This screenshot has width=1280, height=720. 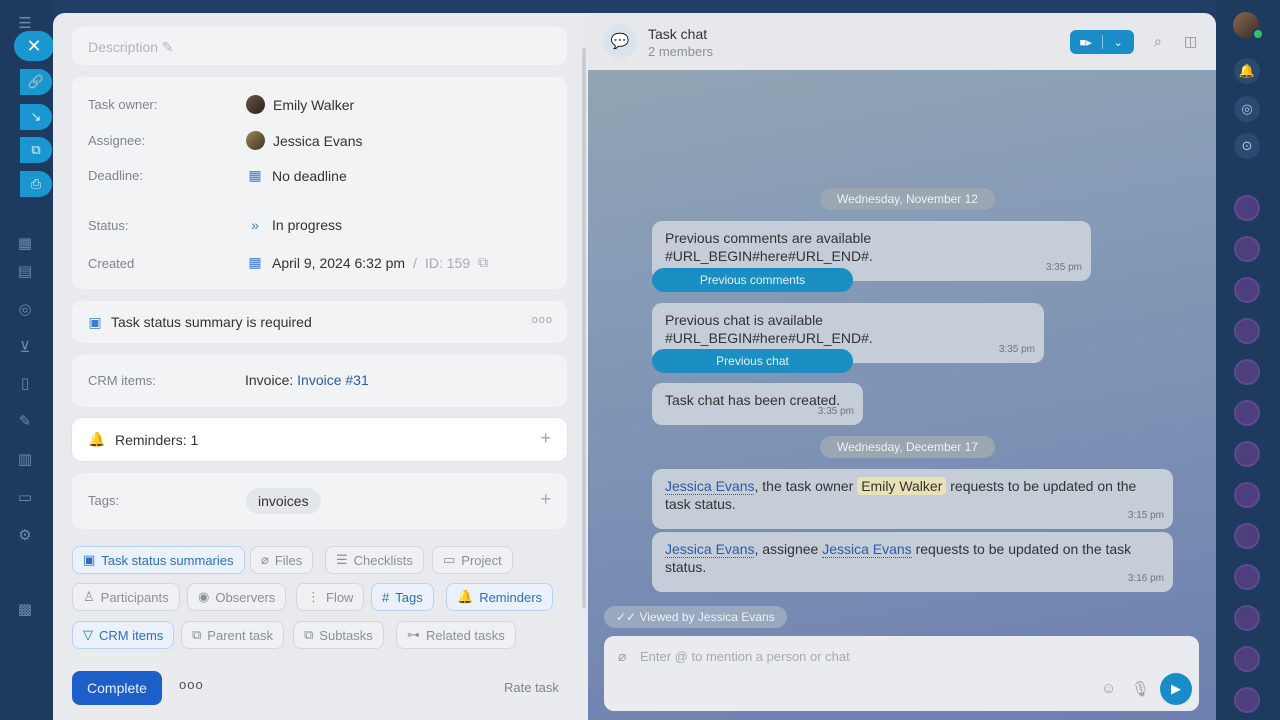 I want to click on print-button: ⎙, so click(x=36, y=184).